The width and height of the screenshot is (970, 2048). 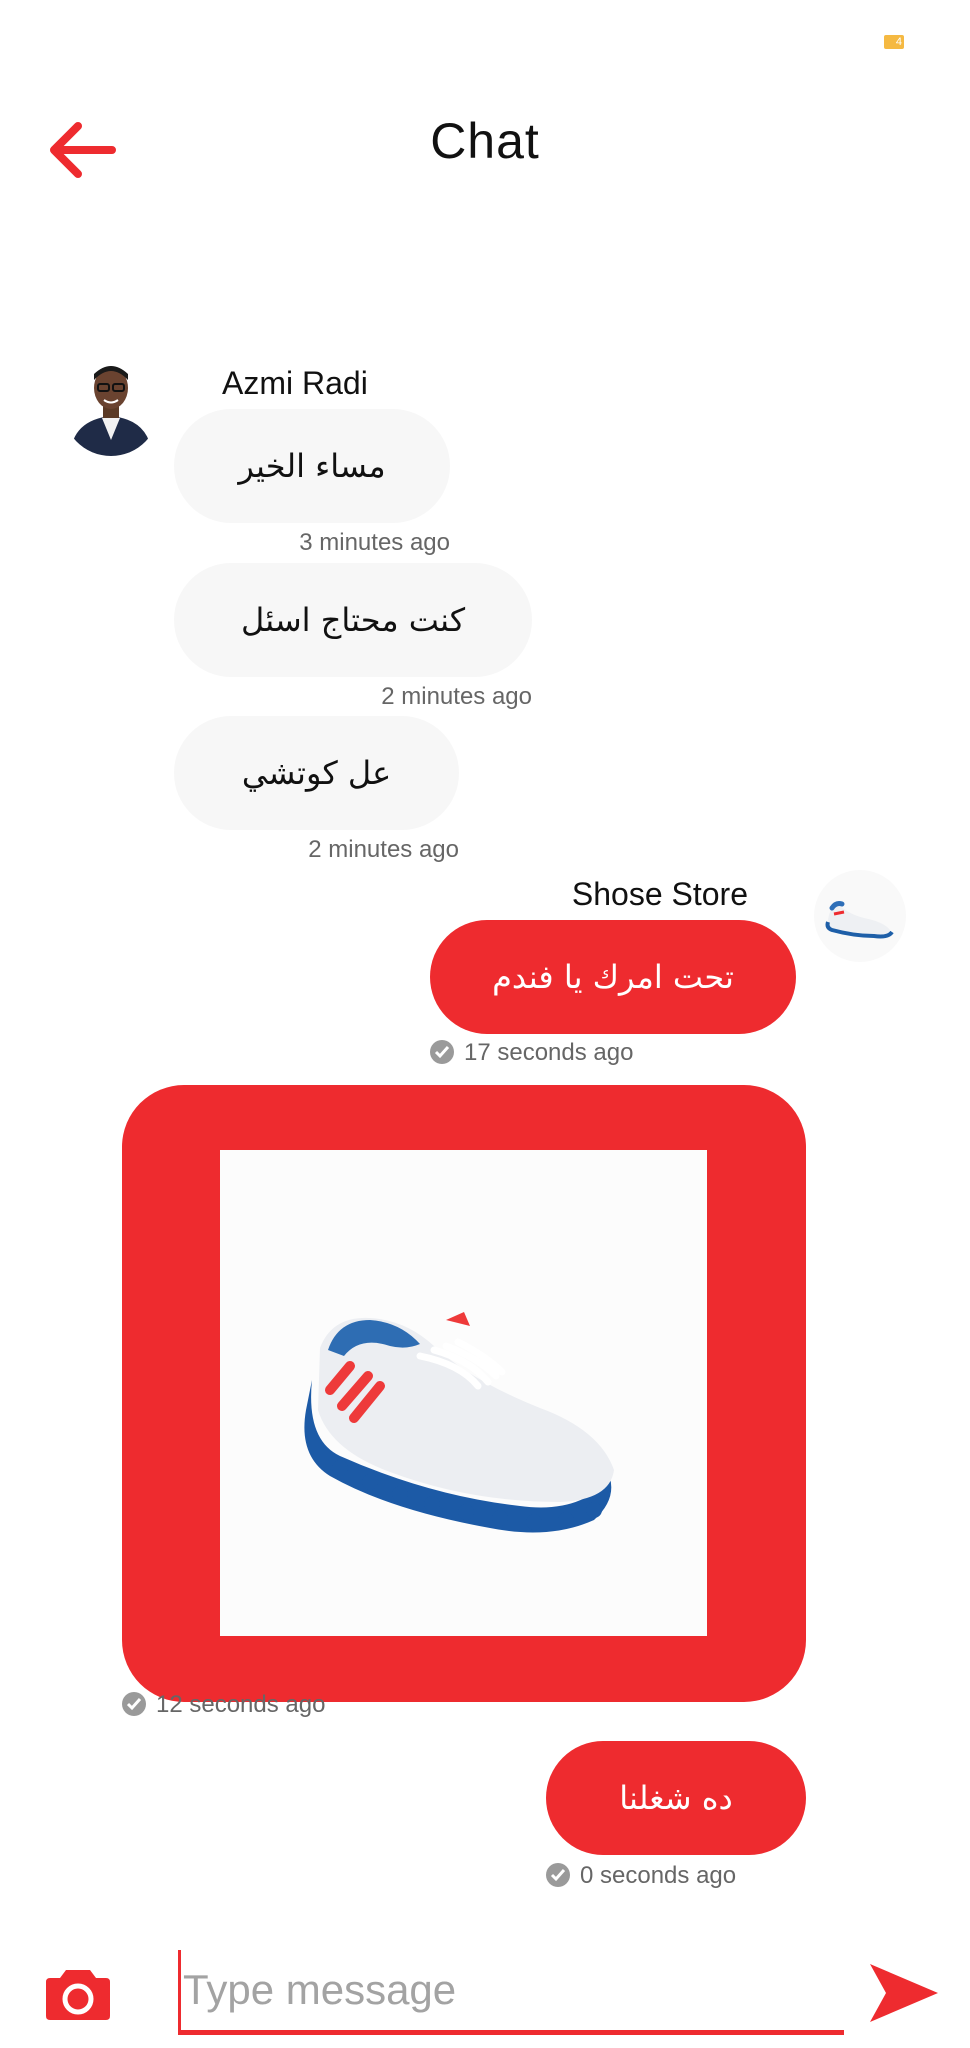 I want to click on person-avatar-icon, so click(x=111, y=406).